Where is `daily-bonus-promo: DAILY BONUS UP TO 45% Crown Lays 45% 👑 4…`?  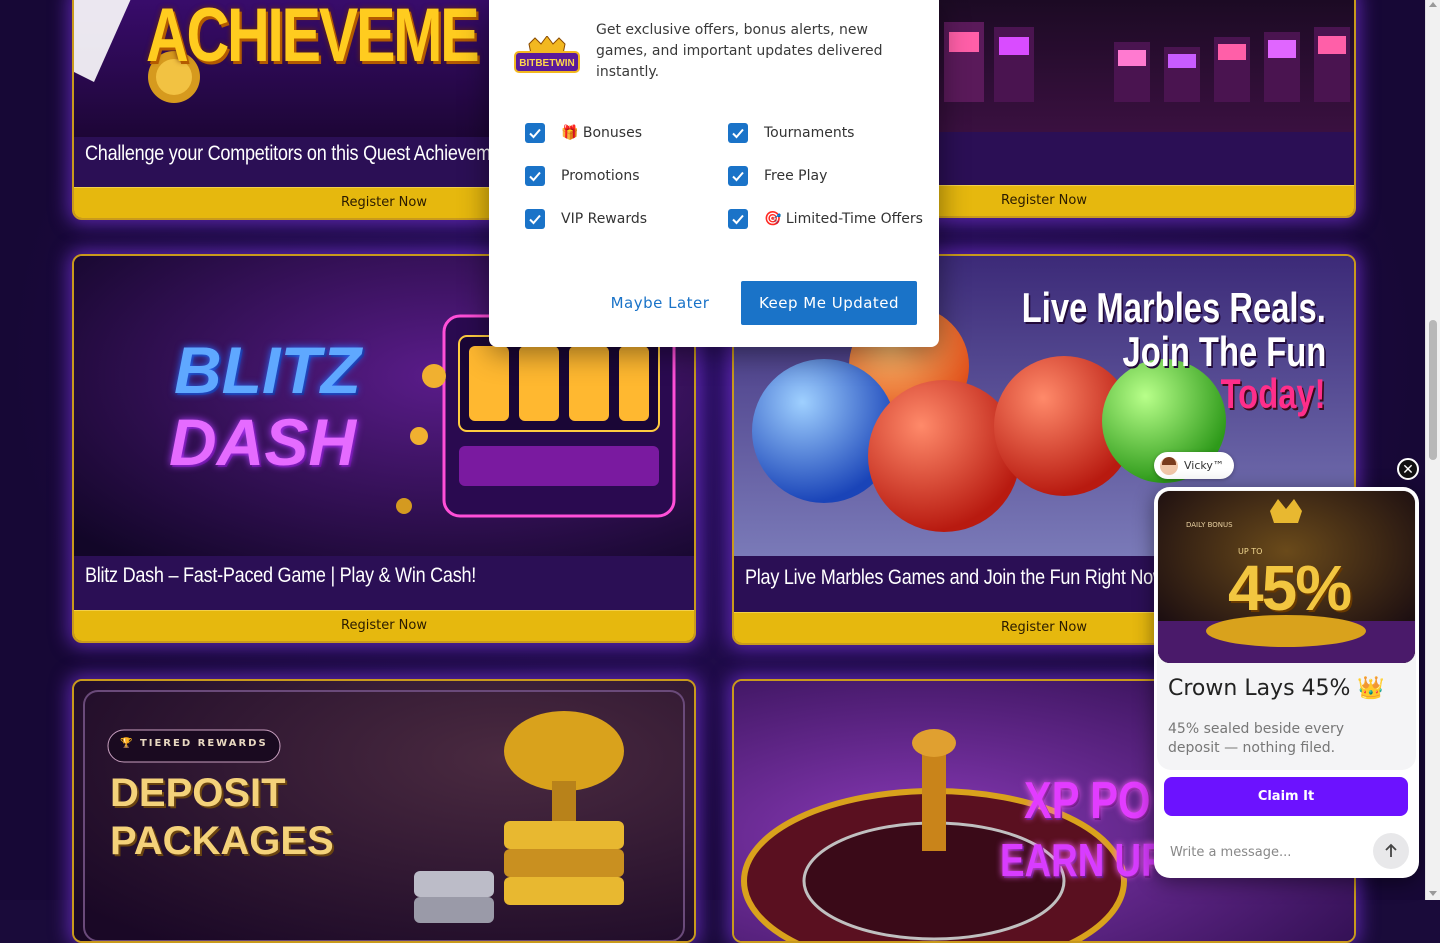
daily-bonus-promo: DAILY BONUS UP TO 45% Crown Lays 45% 👑 4… is located at coordinates (1286, 630).